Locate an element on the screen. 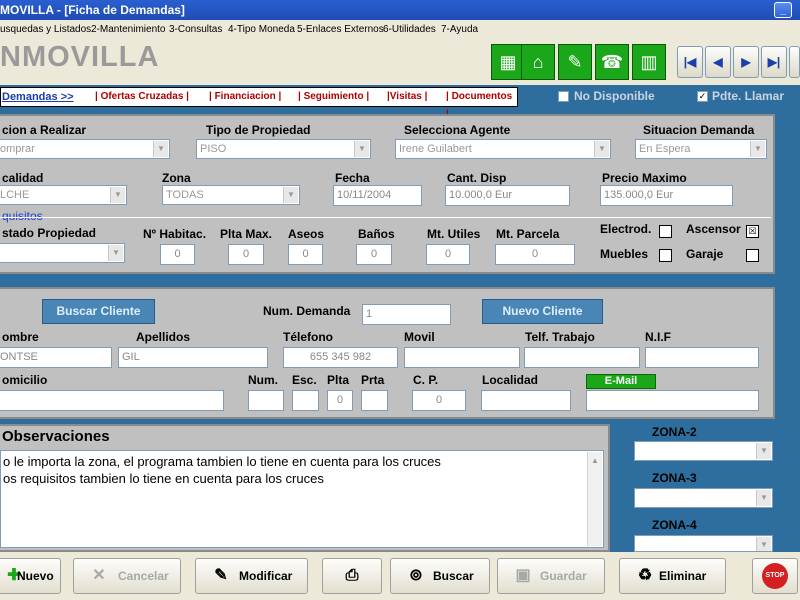  previous-record-icon: ◀ is located at coordinates (718, 62).